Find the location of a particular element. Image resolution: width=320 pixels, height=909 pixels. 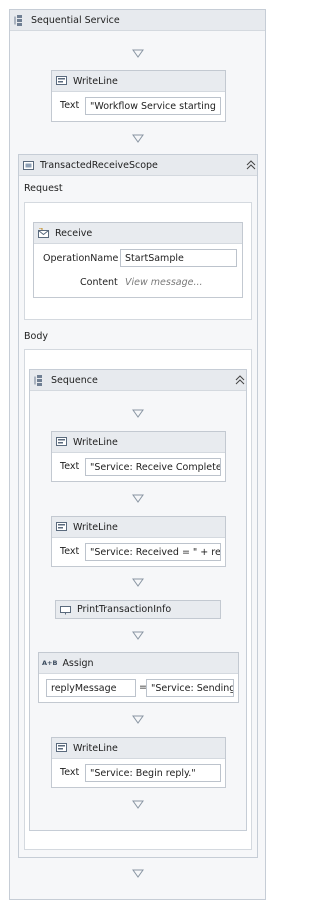

operation-name-label: OperationName is located at coordinates (81, 258).